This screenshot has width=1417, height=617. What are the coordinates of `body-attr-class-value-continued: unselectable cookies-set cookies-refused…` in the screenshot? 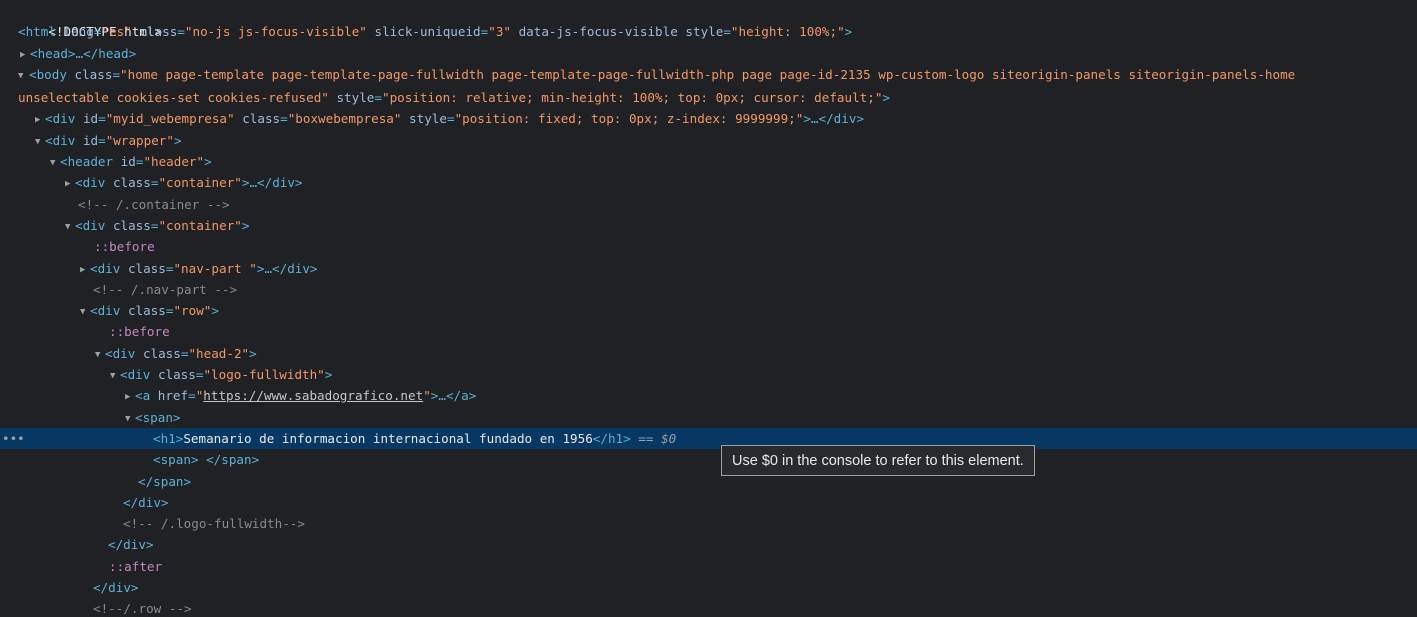 It's located at (173, 98).